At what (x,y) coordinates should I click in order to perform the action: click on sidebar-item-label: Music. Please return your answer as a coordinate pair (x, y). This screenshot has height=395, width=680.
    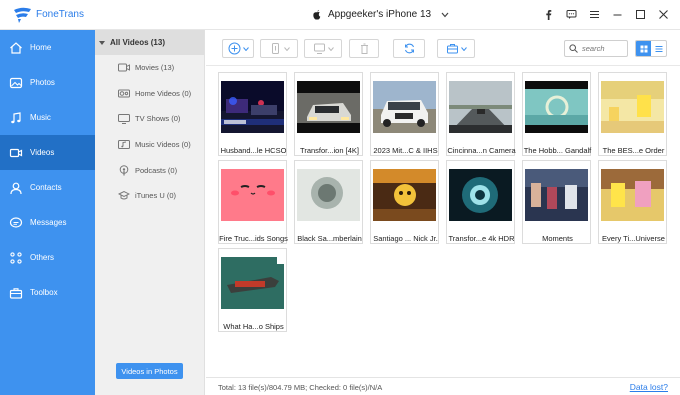
    Looking at the image, I should click on (40, 117).